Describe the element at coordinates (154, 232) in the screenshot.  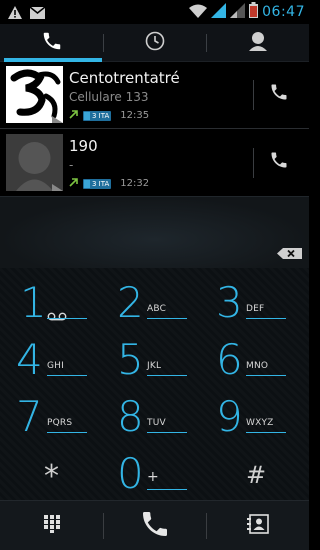
I see `digits-field` at that location.